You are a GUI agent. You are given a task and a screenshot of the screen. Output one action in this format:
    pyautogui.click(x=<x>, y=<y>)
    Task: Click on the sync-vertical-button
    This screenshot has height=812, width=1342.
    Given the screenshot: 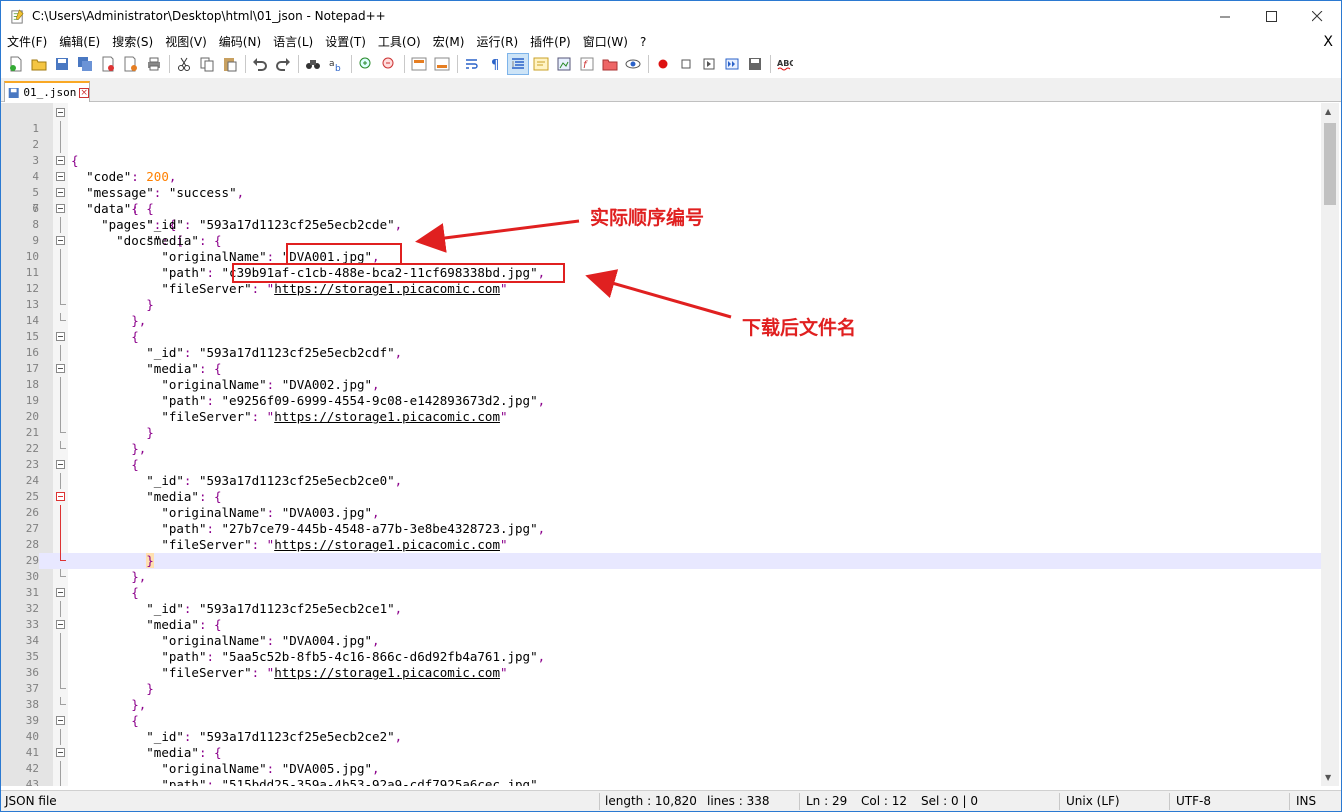 What is the action you would take?
    pyautogui.click(x=419, y=64)
    